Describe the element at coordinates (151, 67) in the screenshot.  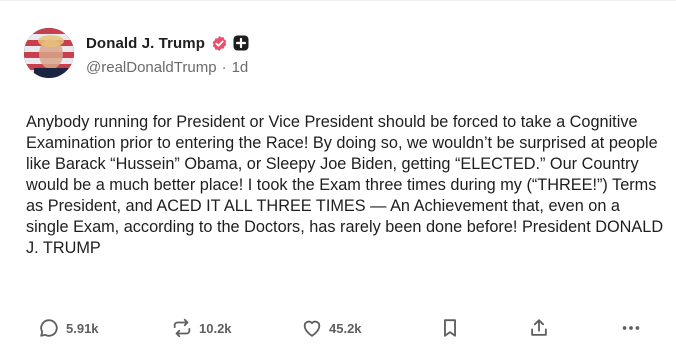
I see `author-handle: @realDonaldTrump` at that location.